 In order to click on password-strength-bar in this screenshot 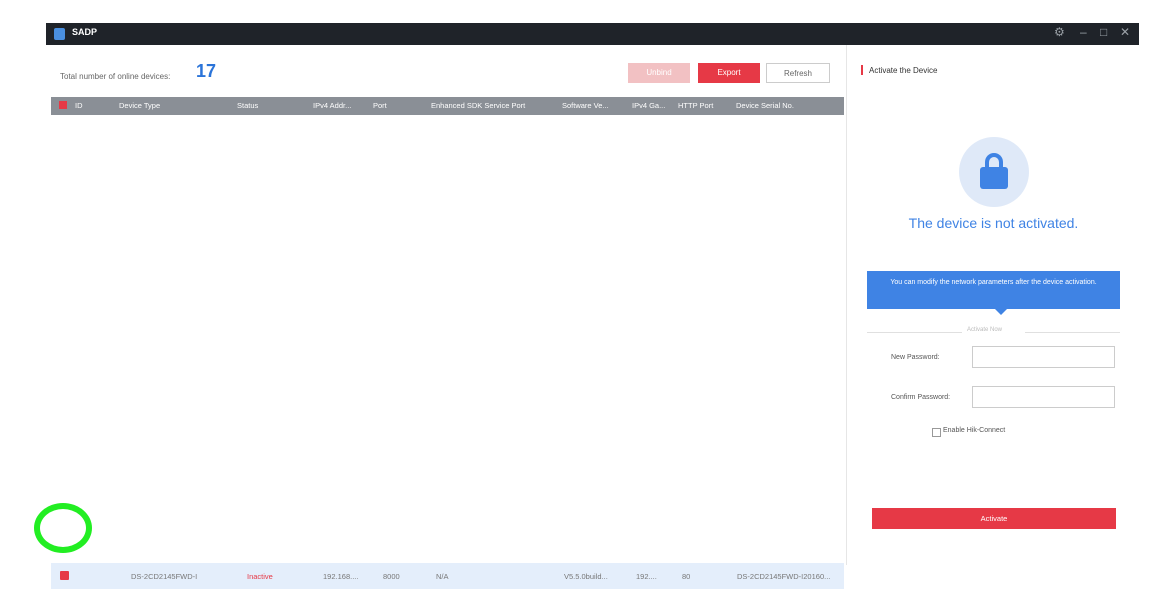, I will do `click(1043, 382)`.